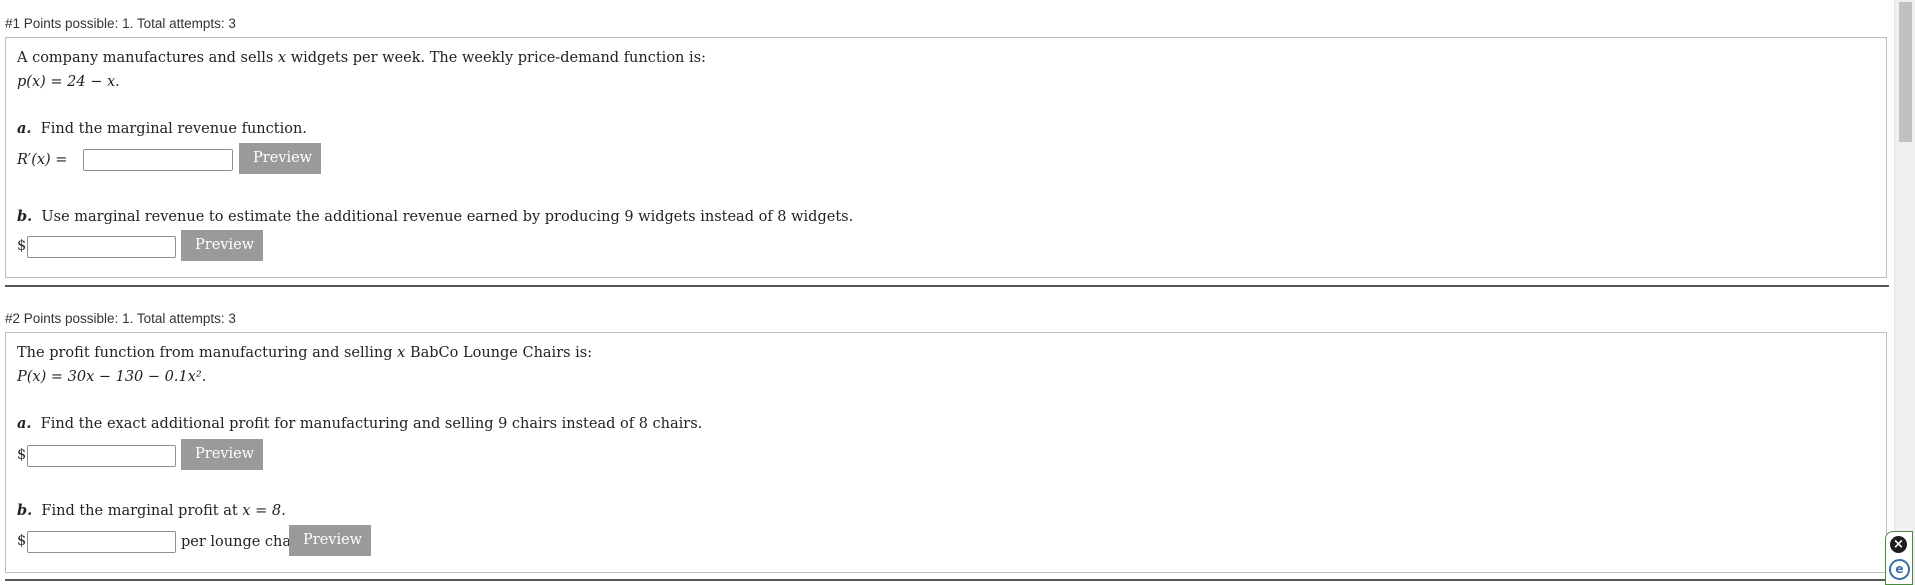  Describe the element at coordinates (101, 247) in the screenshot. I see `question-1-part-b-input` at that location.